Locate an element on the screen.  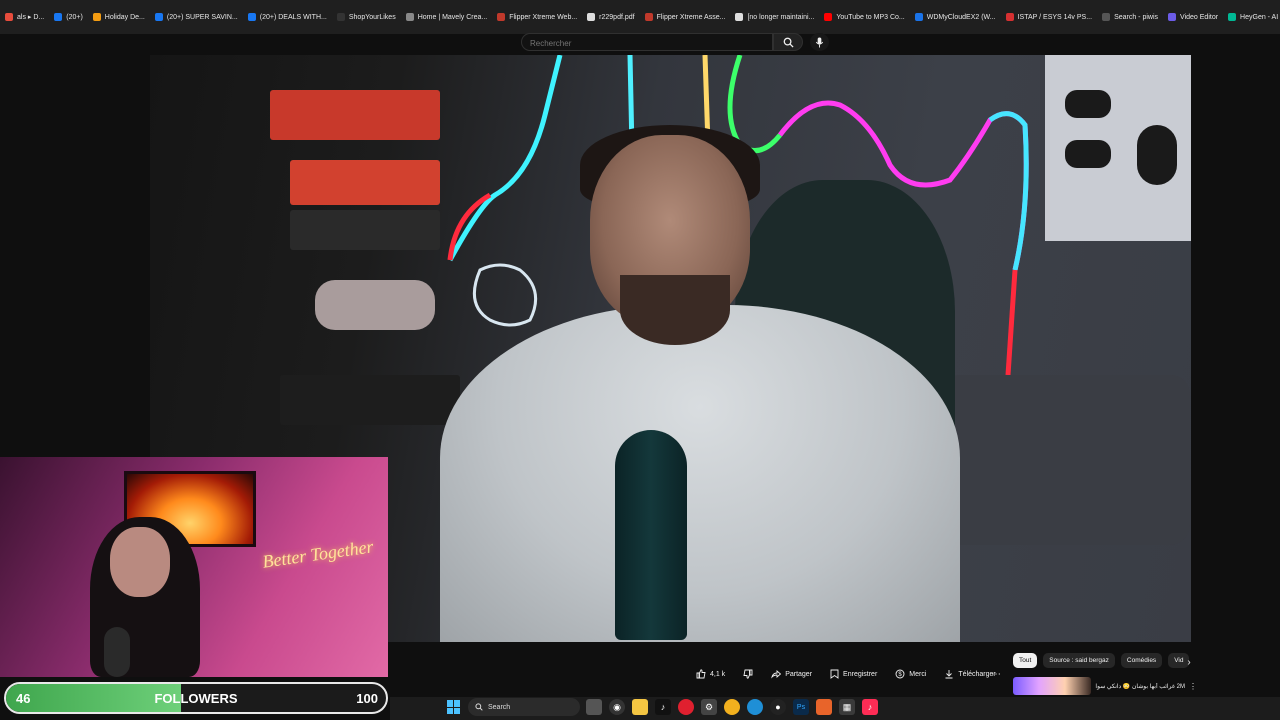
windows-start-button is located at coordinates (454, 707).